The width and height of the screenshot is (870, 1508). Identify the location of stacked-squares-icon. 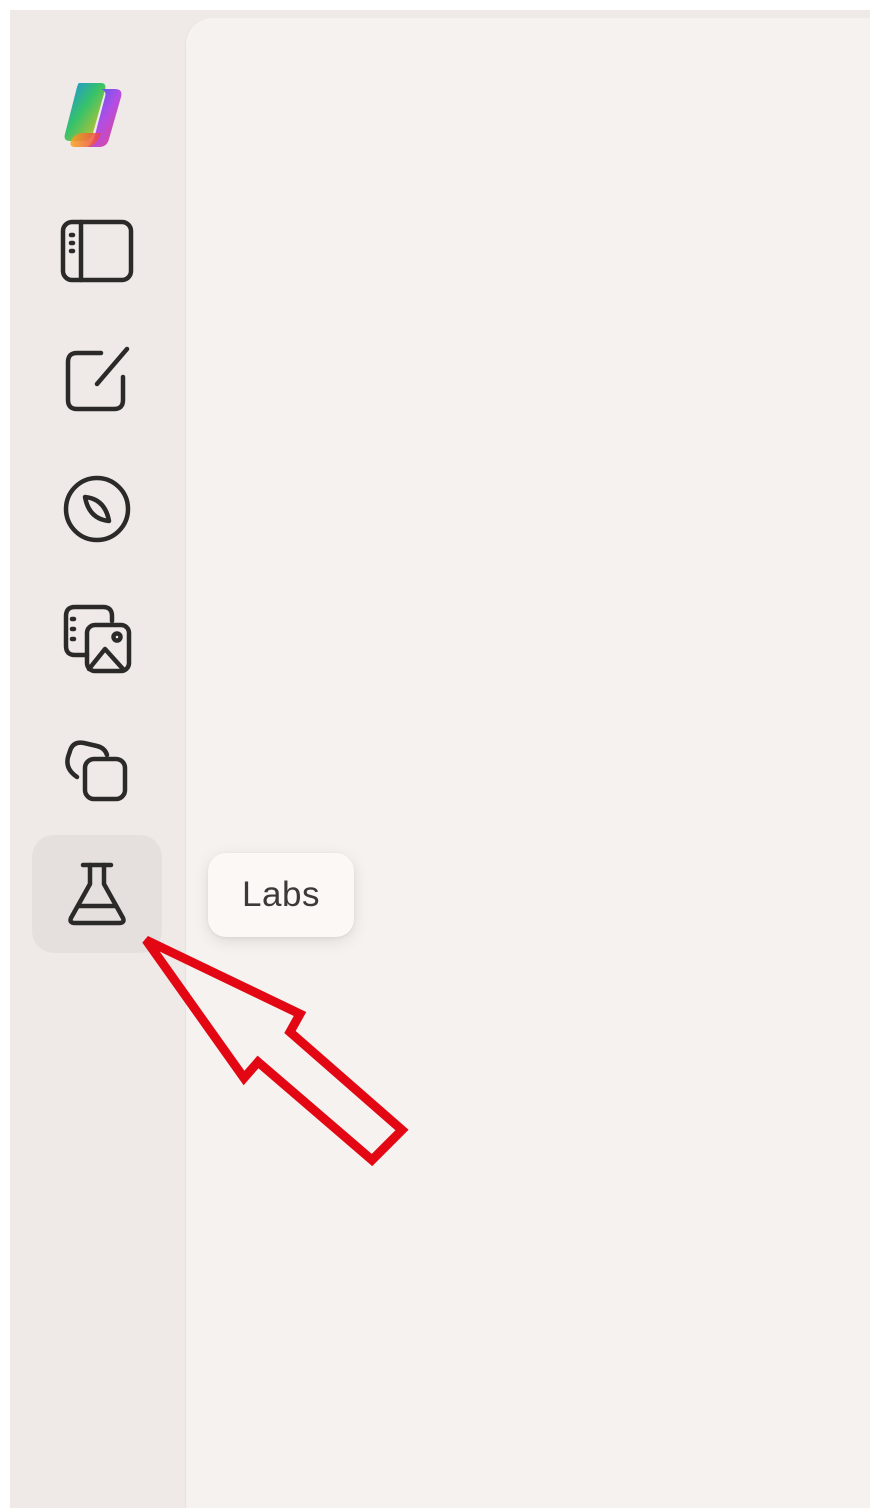
(96, 771).